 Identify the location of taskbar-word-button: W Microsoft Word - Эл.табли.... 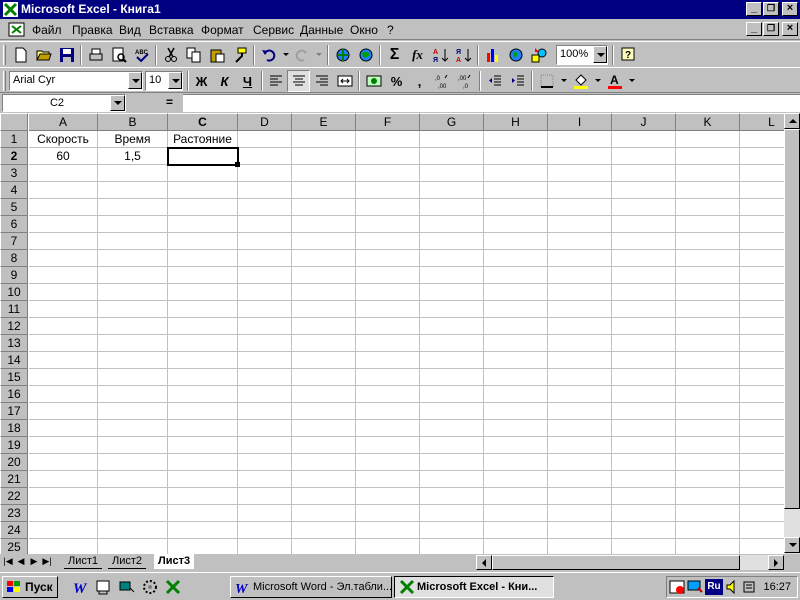
(311, 587).